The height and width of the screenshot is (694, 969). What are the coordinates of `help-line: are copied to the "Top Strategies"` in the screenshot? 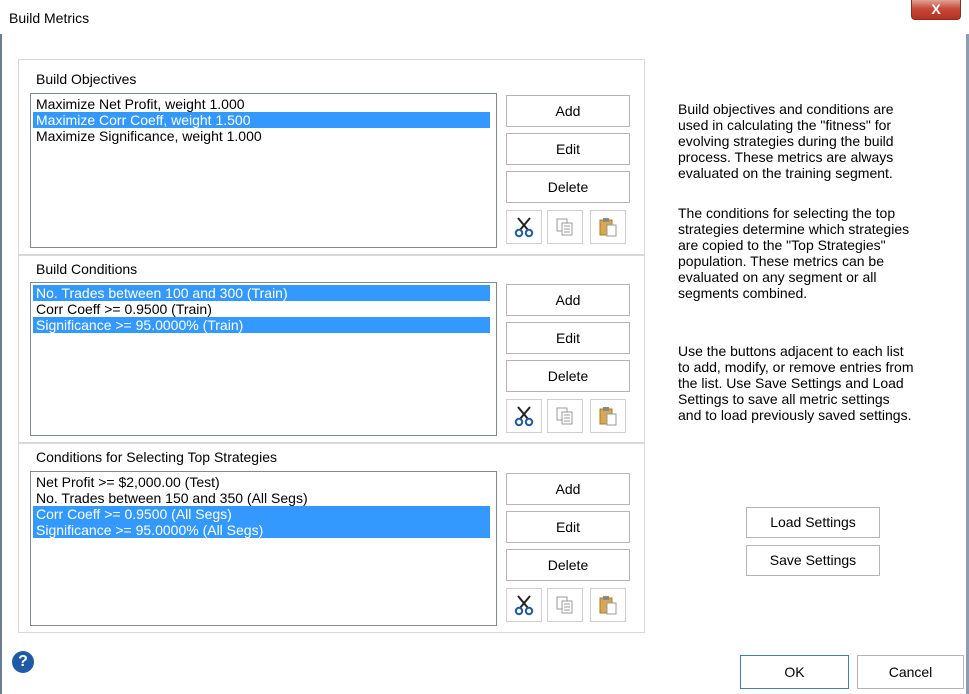 It's located at (782, 245).